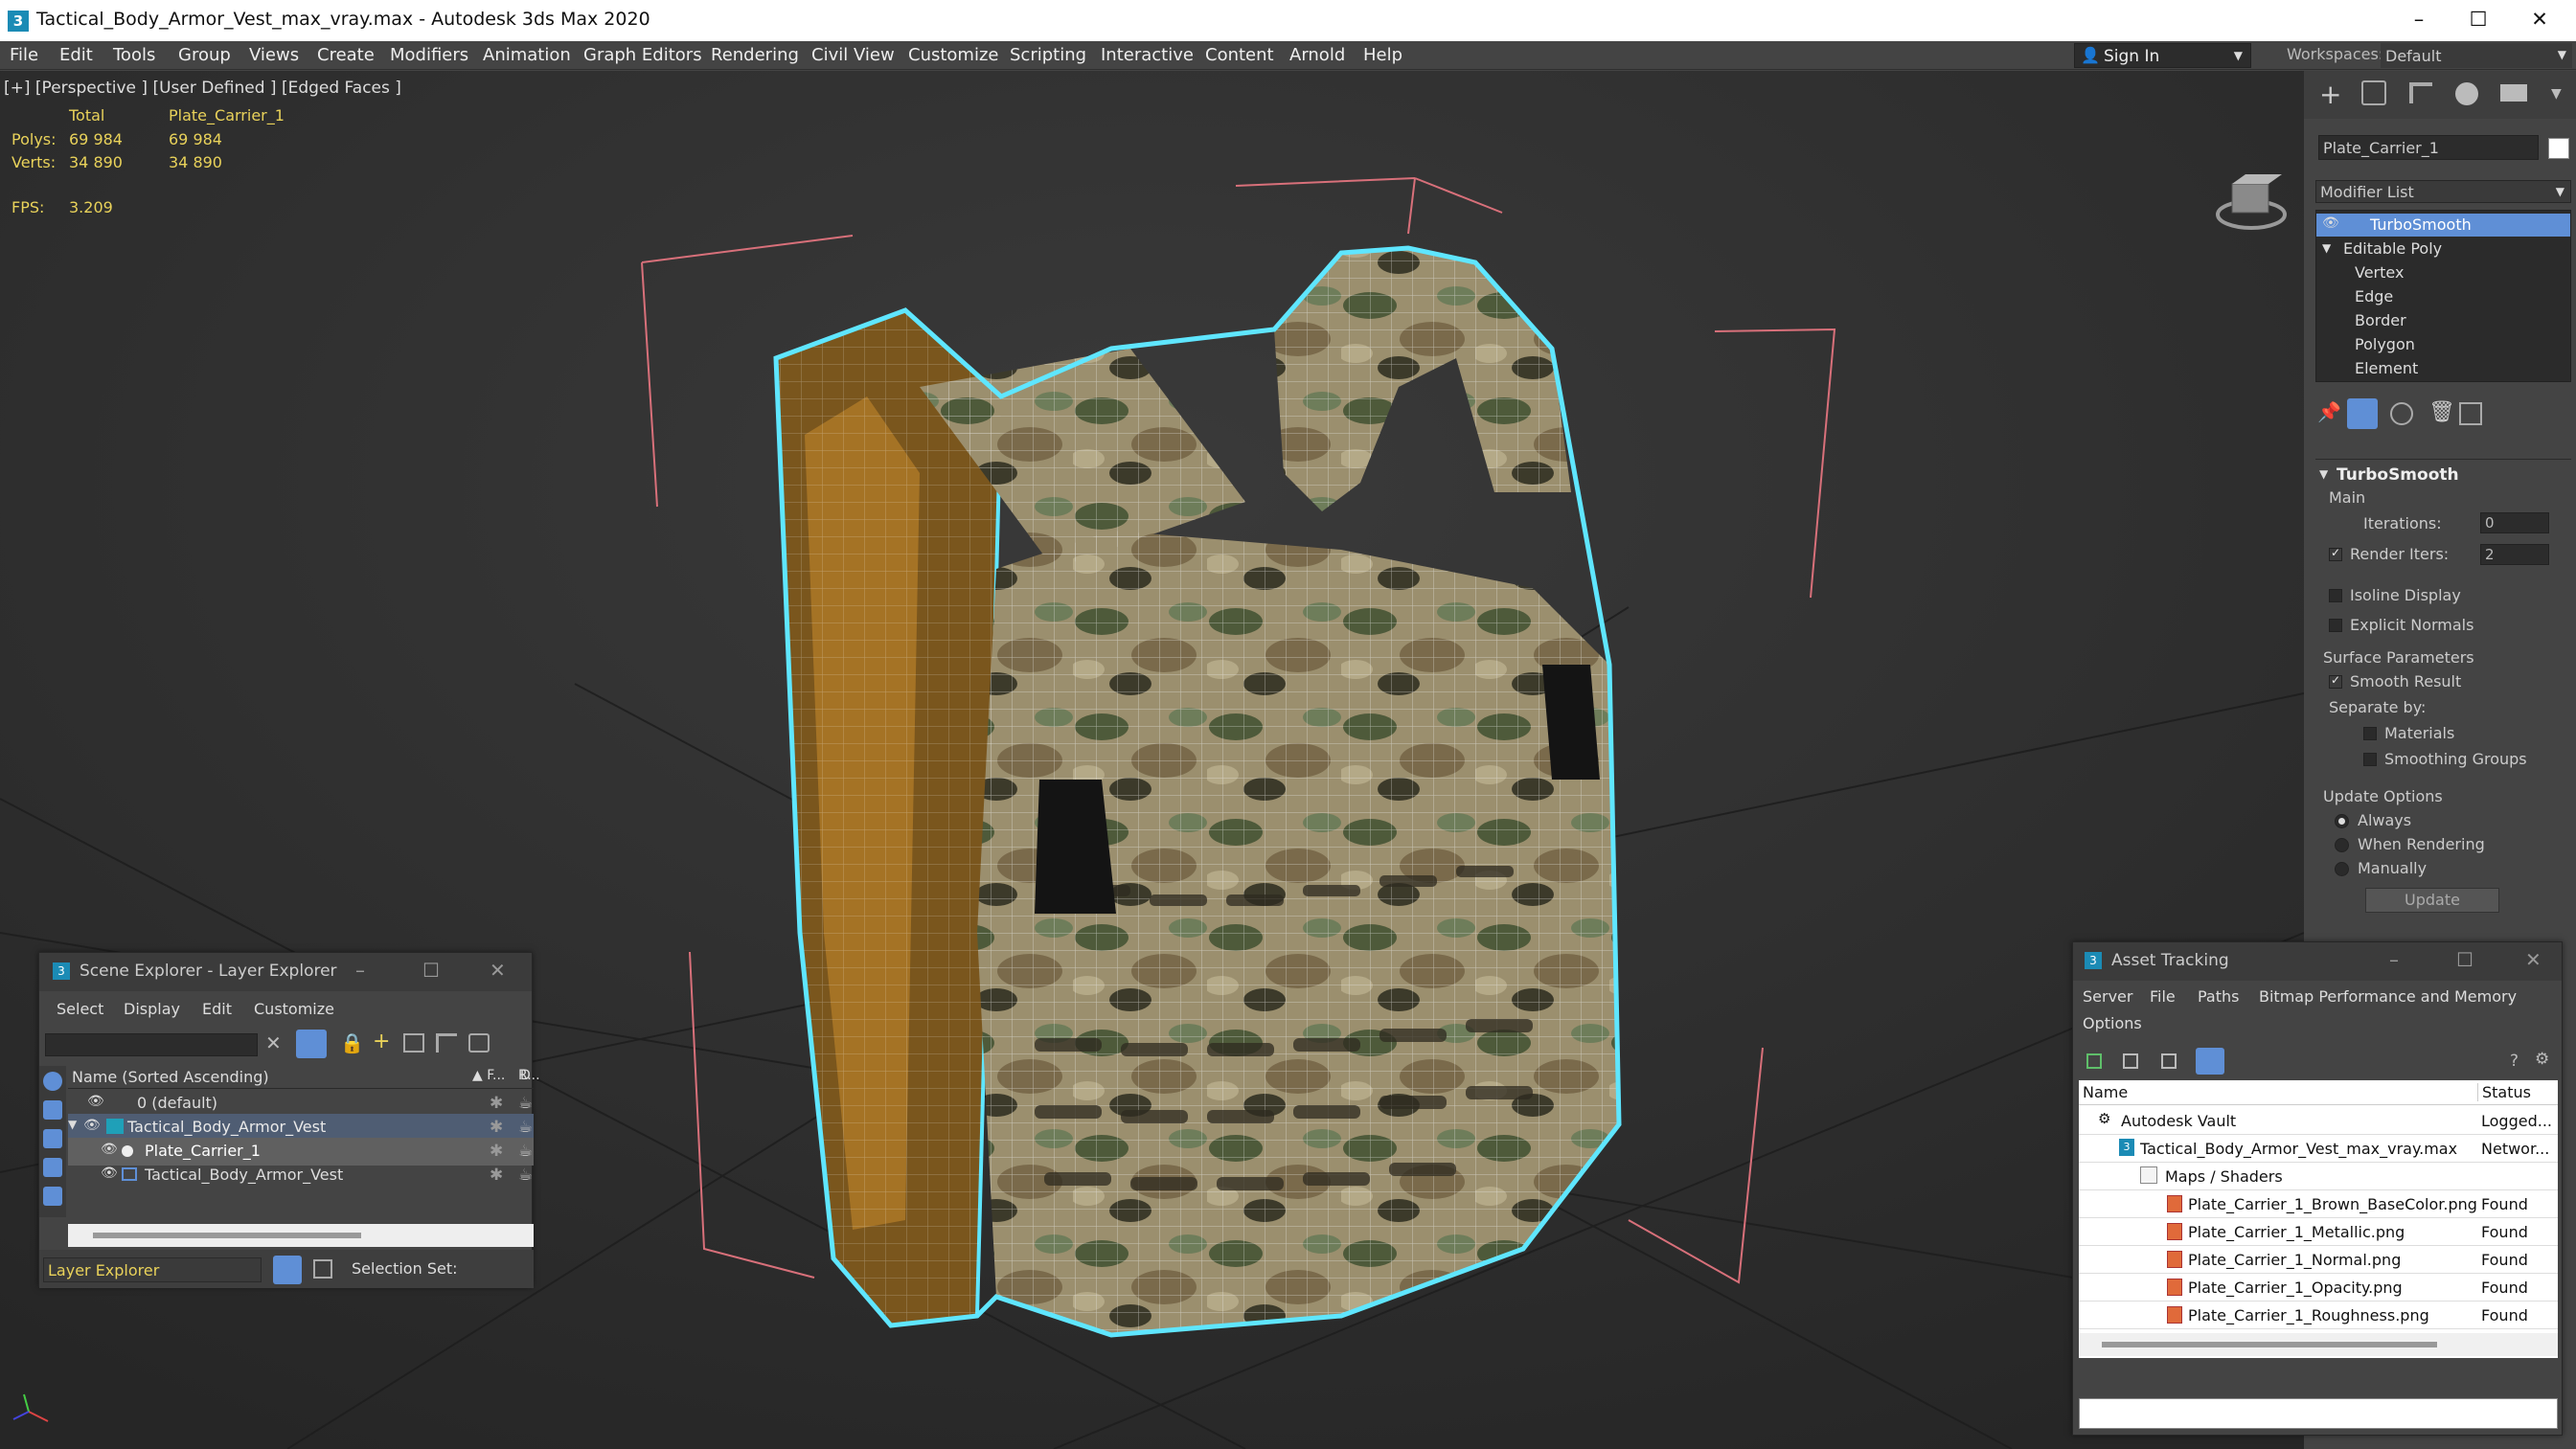 The image size is (2576, 1449). I want to click on selection-set-icon, so click(322, 1269).